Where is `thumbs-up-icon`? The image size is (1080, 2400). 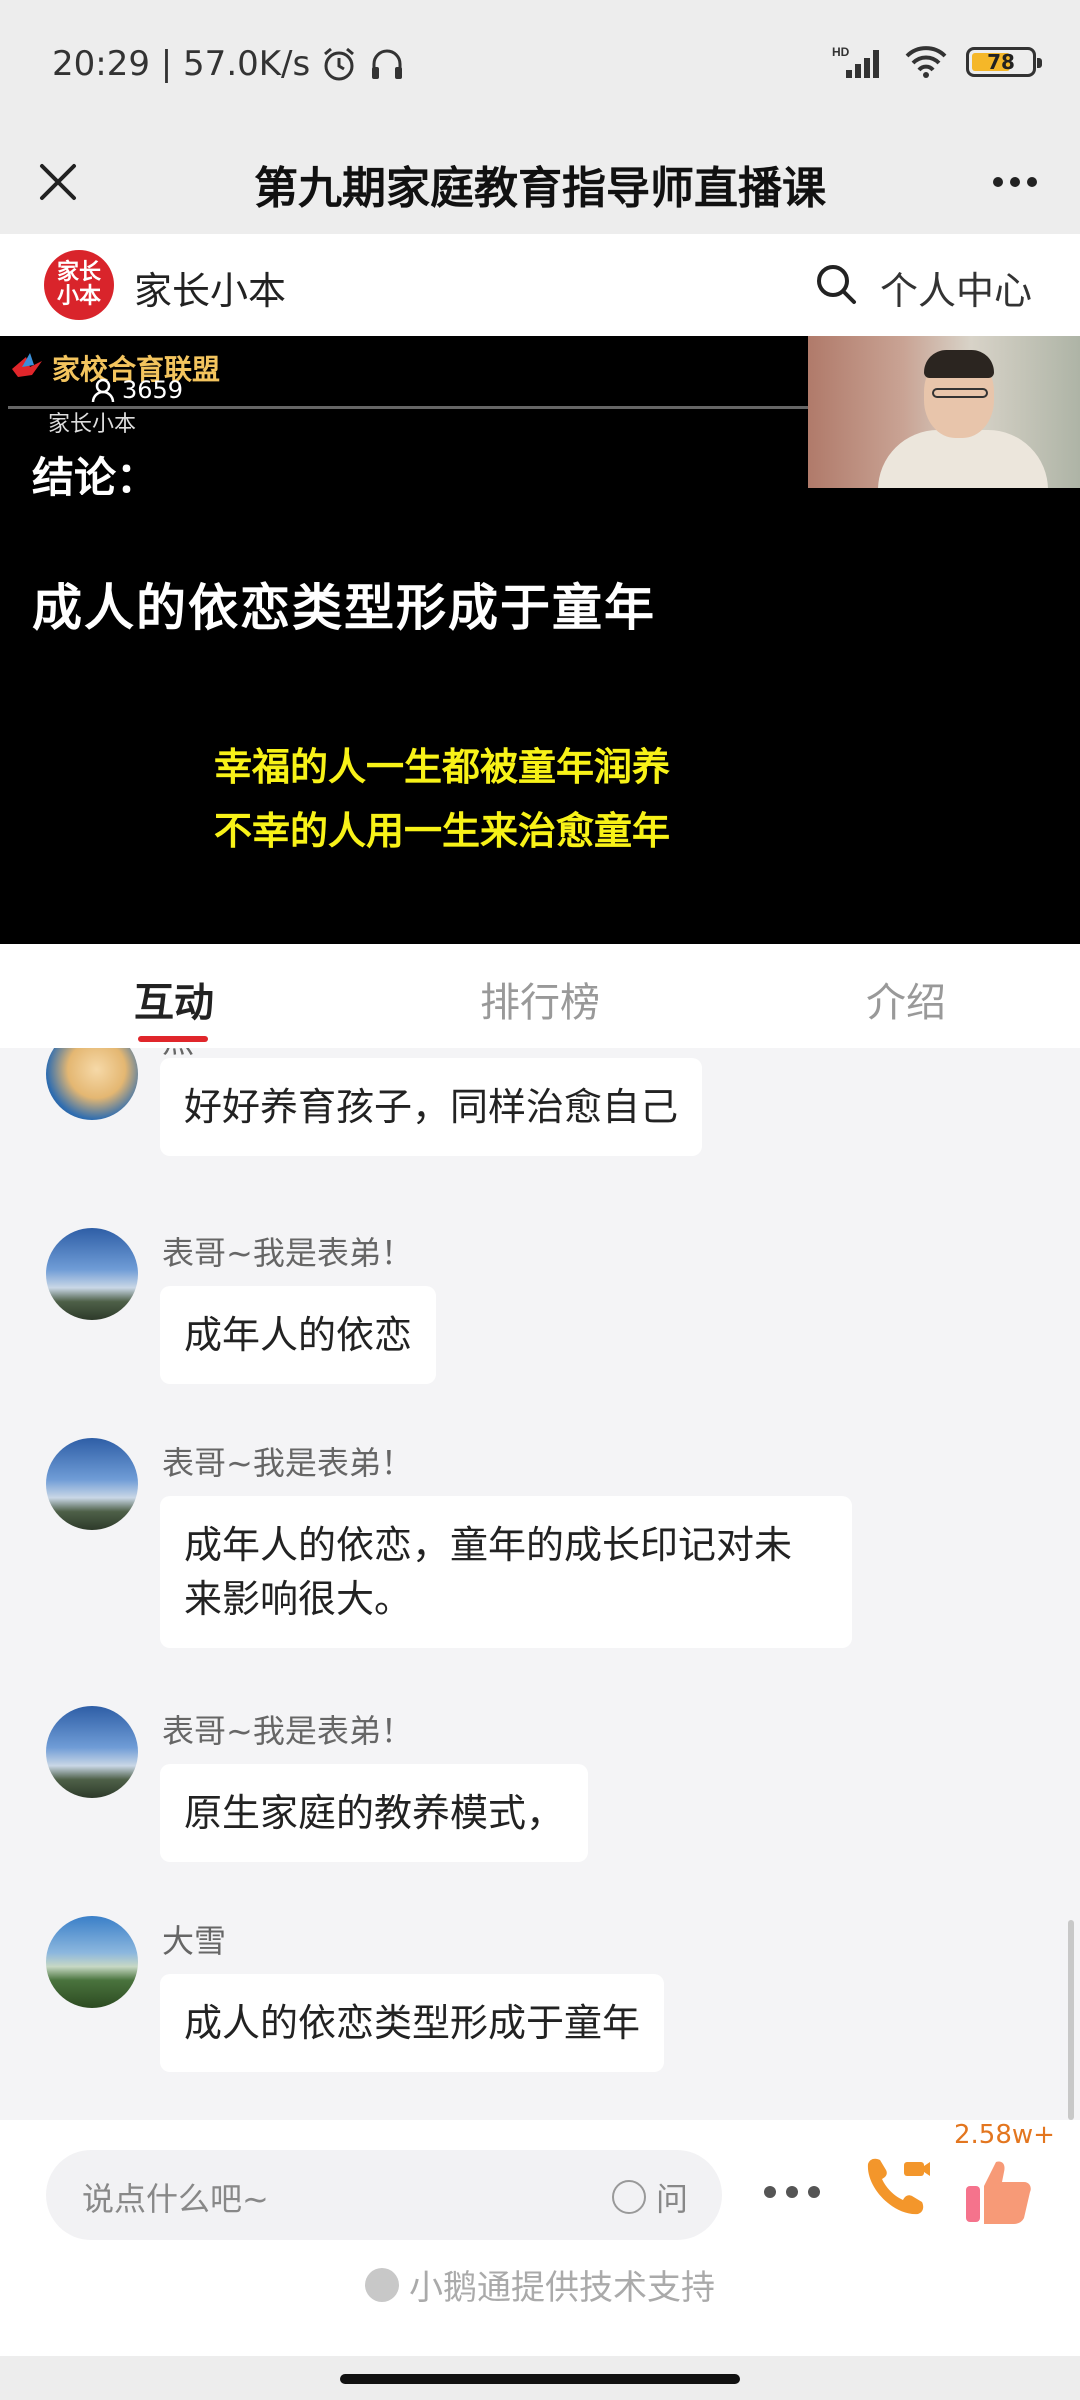
thumbs-up-icon is located at coordinates (998, 2192).